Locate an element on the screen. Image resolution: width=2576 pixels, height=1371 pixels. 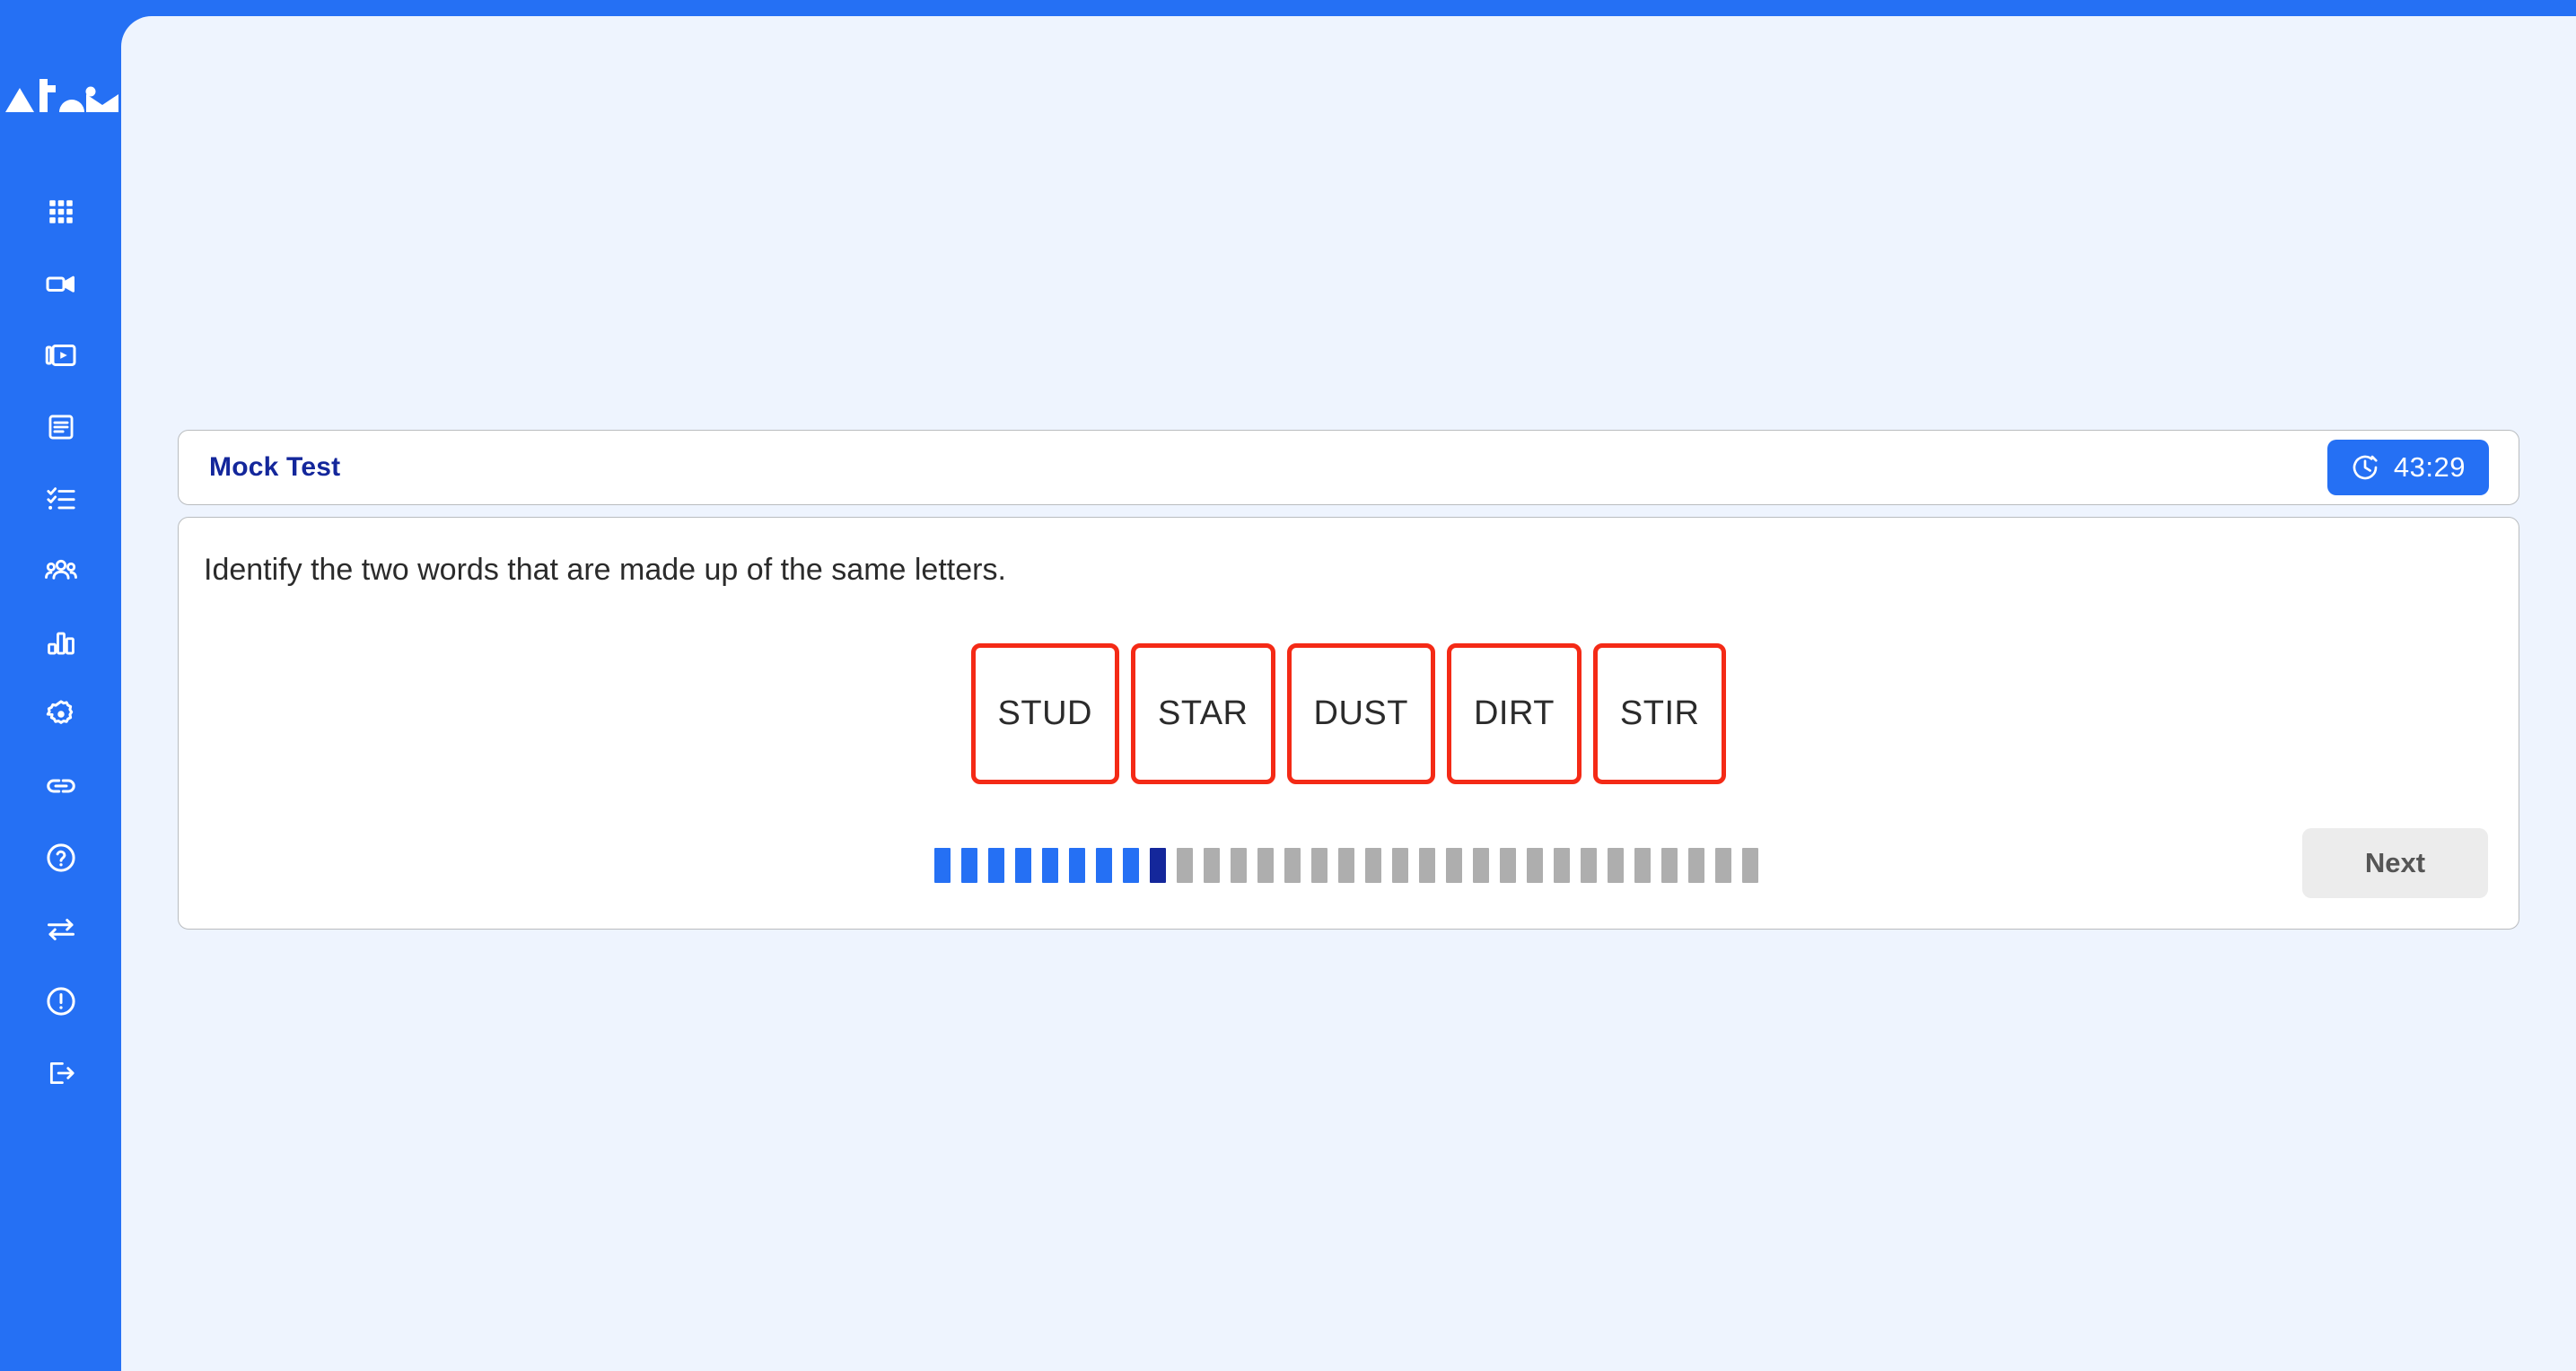
gear-icon is located at coordinates (61, 714).